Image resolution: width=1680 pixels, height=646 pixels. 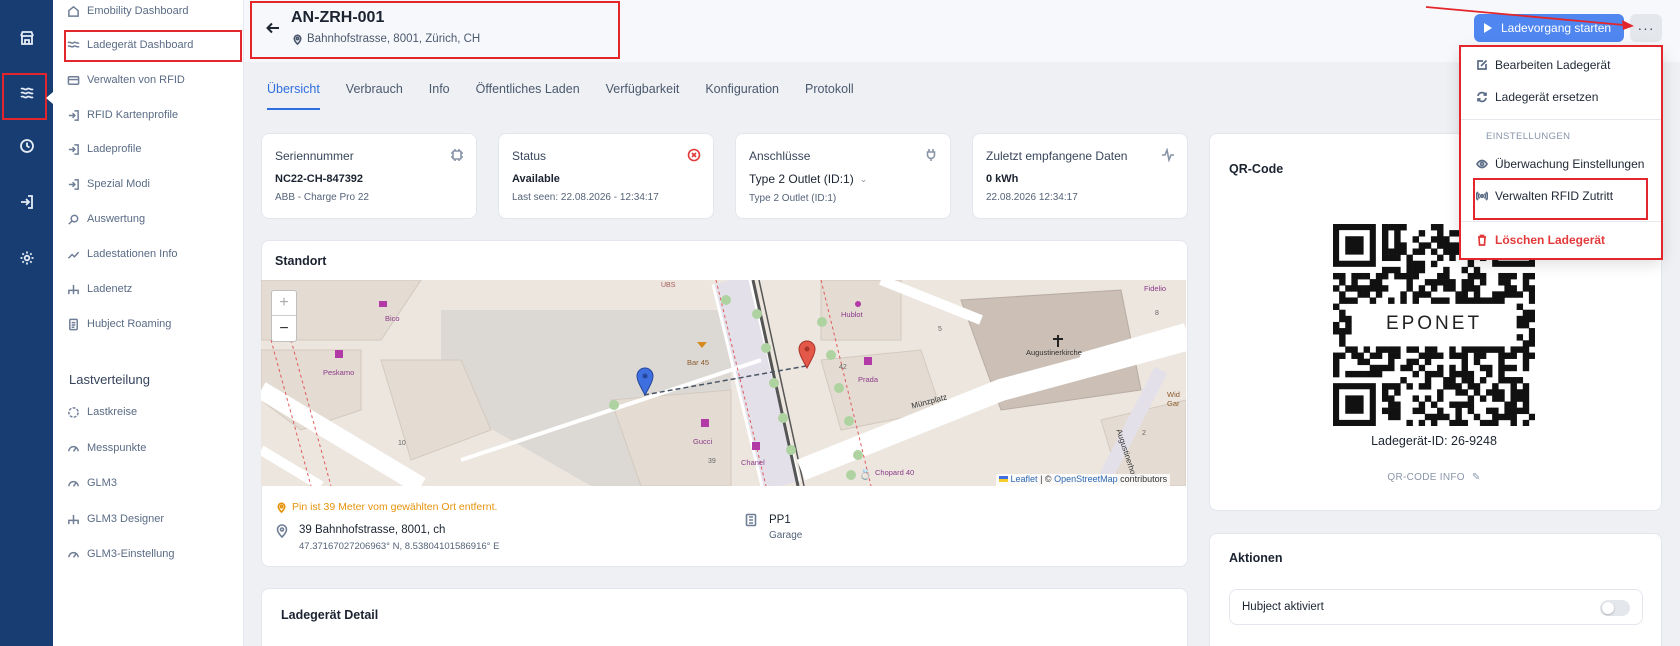 What do you see at coordinates (742, 91) in the screenshot?
I see `tab-konfiguration: Konfiguration` at bounding box center [742, 91].